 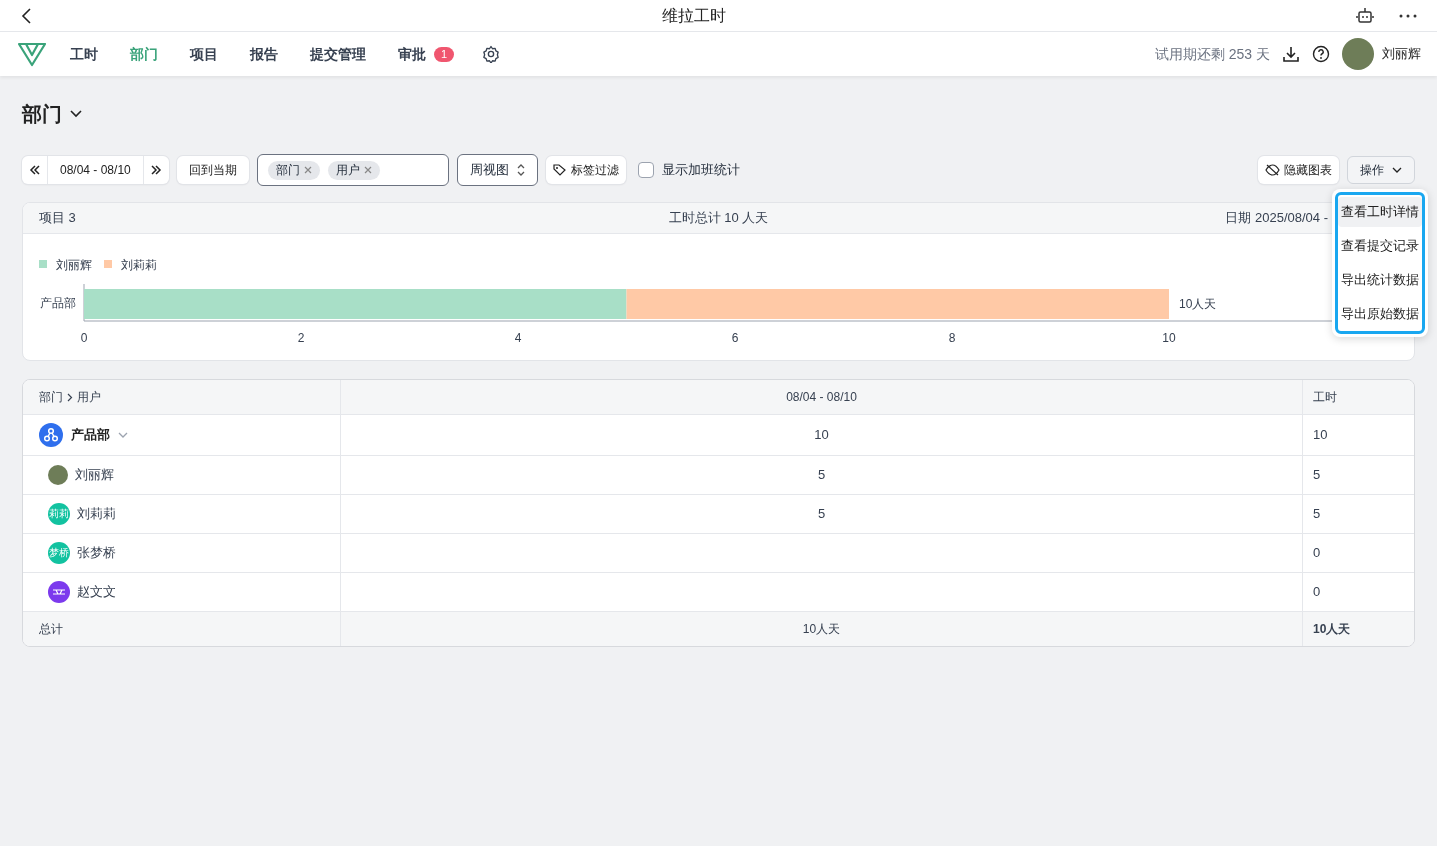 I want to click on more-icon, so click(x=1408, y=15).